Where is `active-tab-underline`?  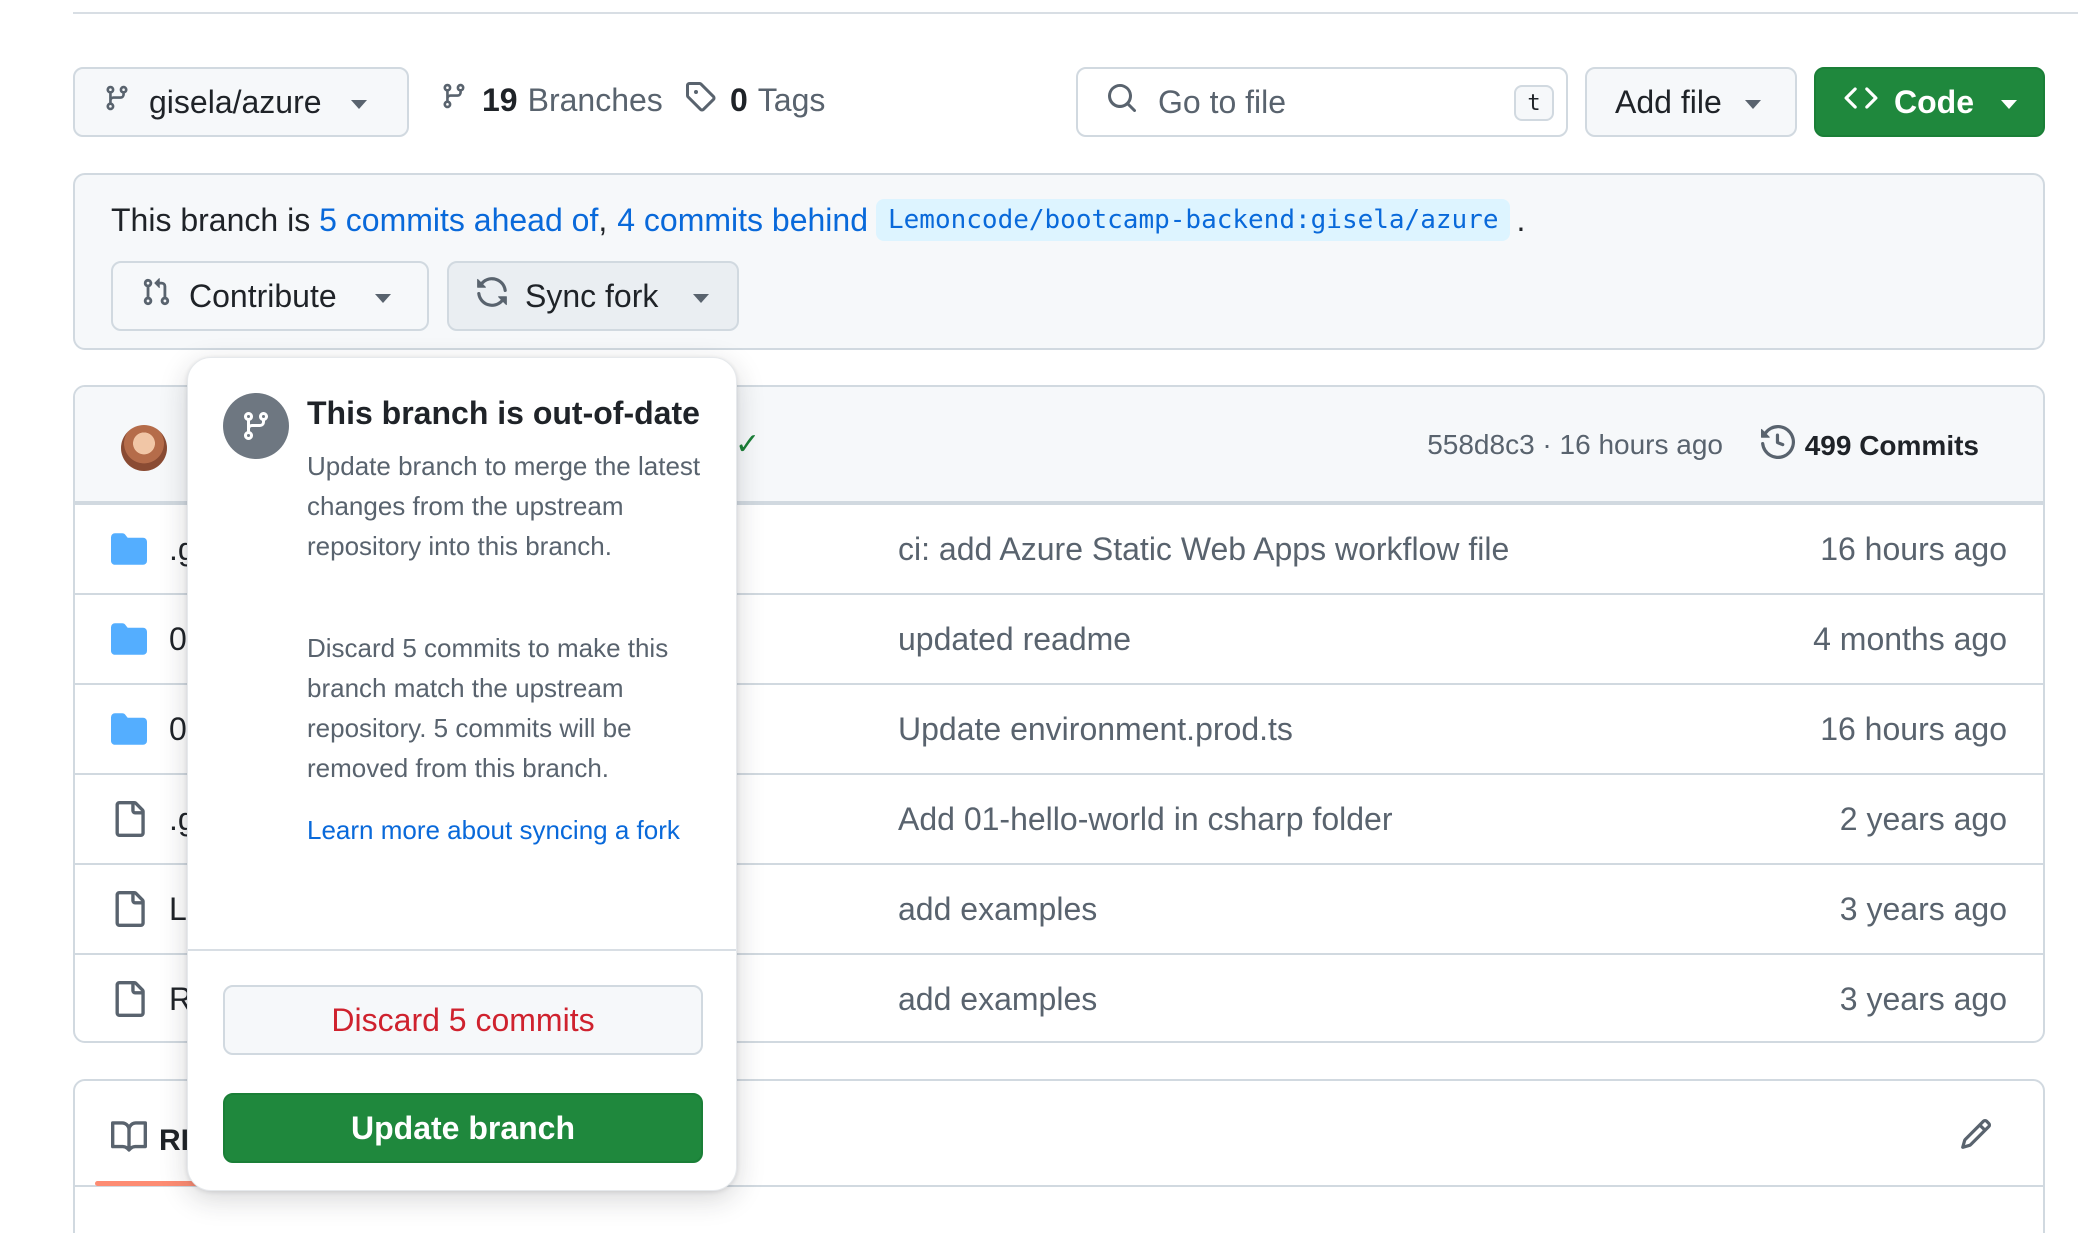
active-tab-underline is located at coordinates (150, 1183).